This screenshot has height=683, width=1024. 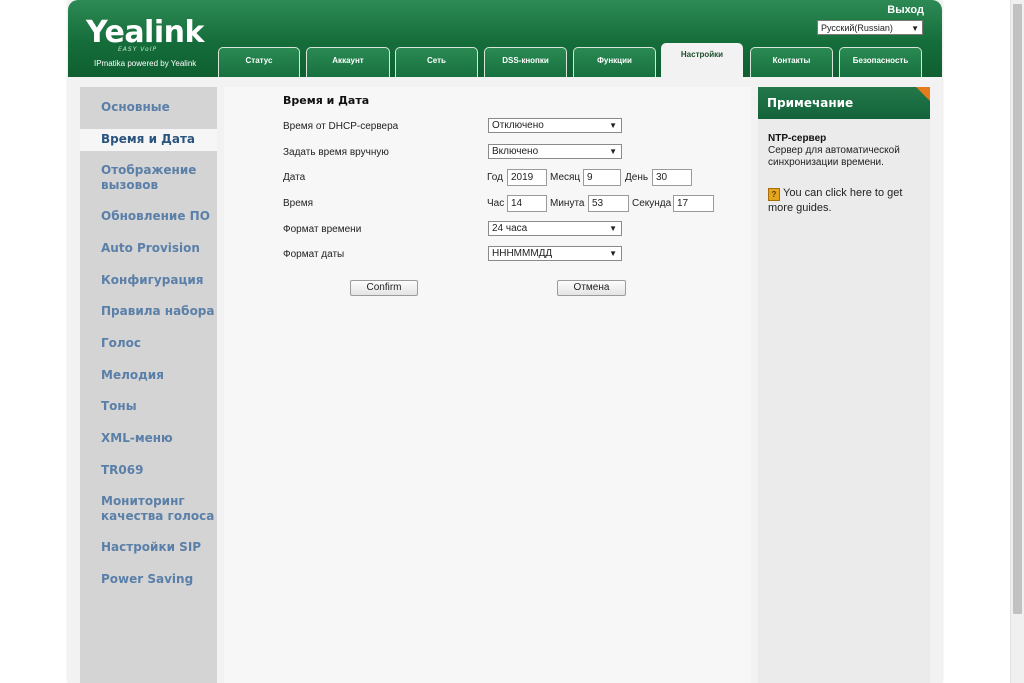 What do you see at coordinates (148, 438) in the screenshot?
I see `sidebar-item-xml-menu: XML-меню` at bounding box center [148, 438].